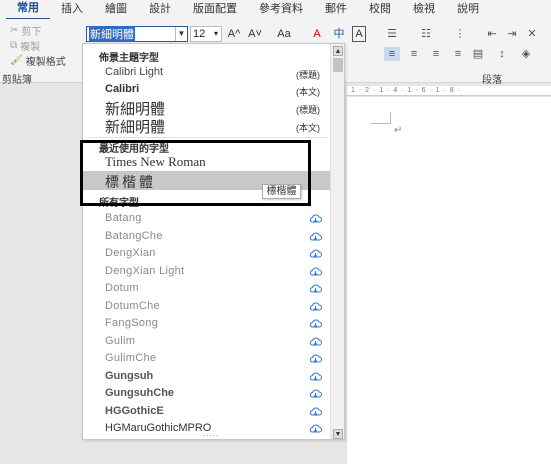 The image size is (551, 464). Describe the element at coordinates (380, 9) in the screenshot. I see `tab-review: 校閱` at that location.